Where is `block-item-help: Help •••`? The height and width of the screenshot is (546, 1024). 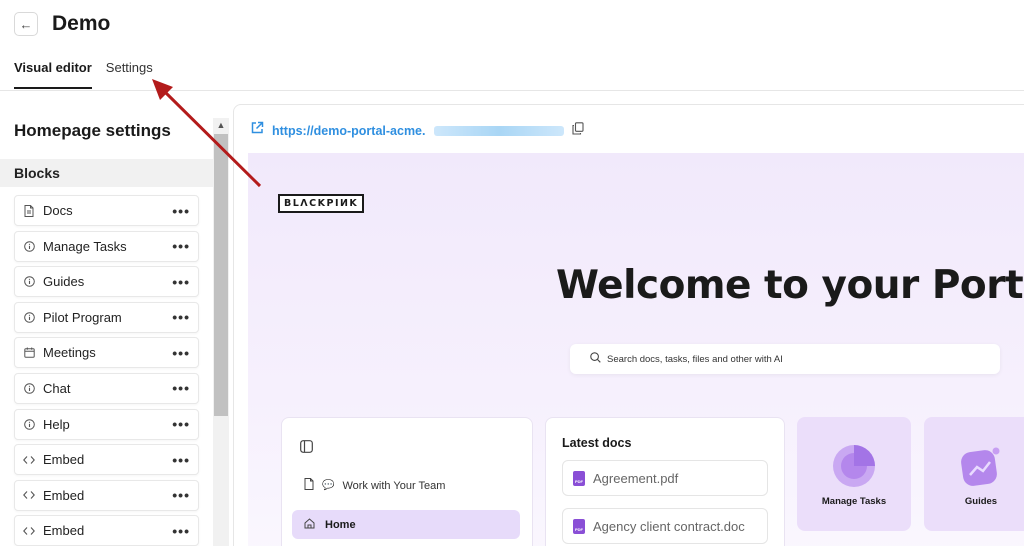 block-item-help: Help ••• is located at coordinates (106, 424).